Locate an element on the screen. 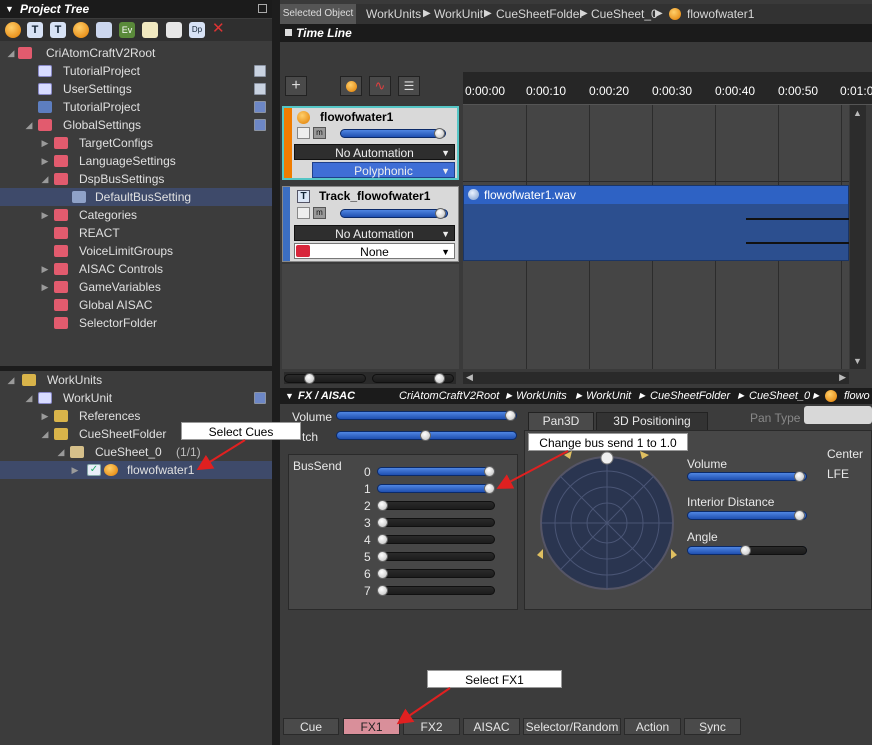 The width and height of the screenshot is (872, 745). tree-item-workunits: ◢ WorkUnits is located at coordinates (136, 380).